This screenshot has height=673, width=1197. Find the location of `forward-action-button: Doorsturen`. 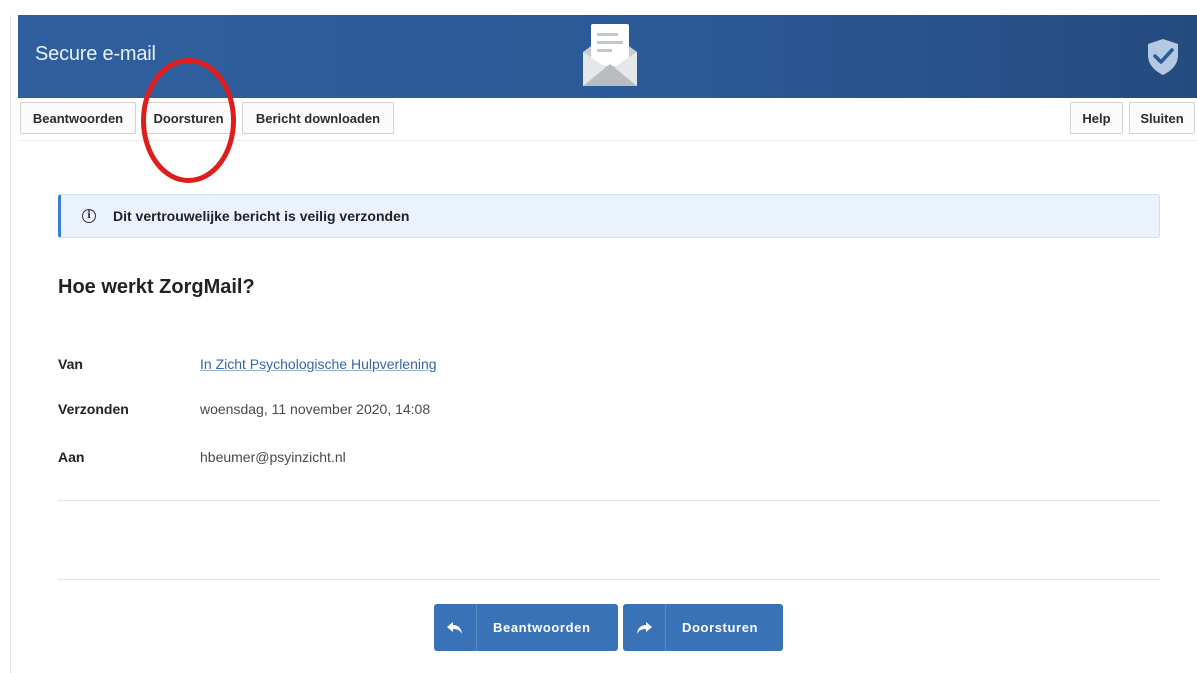

forward-action-button: Doorsturen is located at coordinates (703, 627).